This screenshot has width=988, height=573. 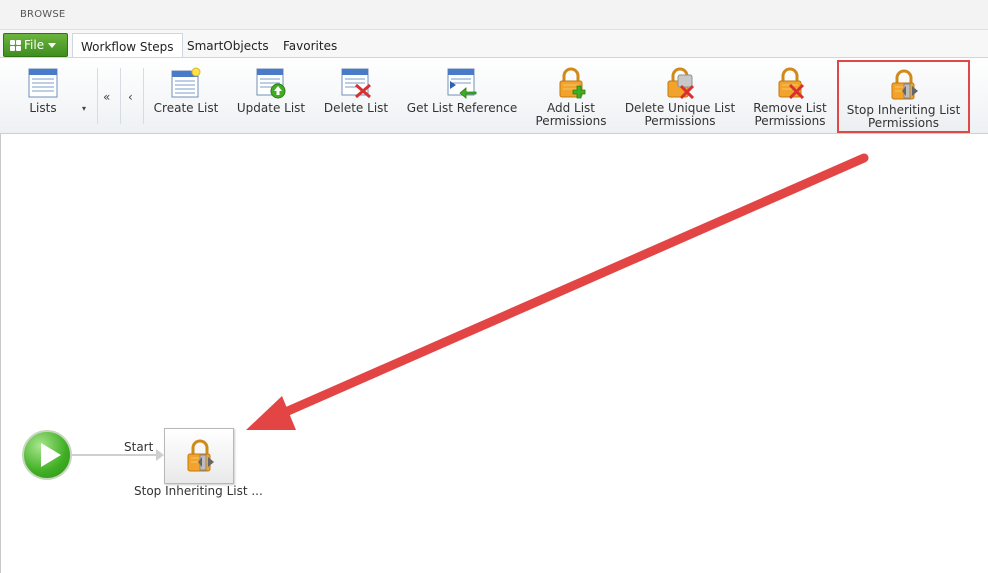 I want to click on tab-smartobjects-label: SmartObjects, so click(x=228, y=45).